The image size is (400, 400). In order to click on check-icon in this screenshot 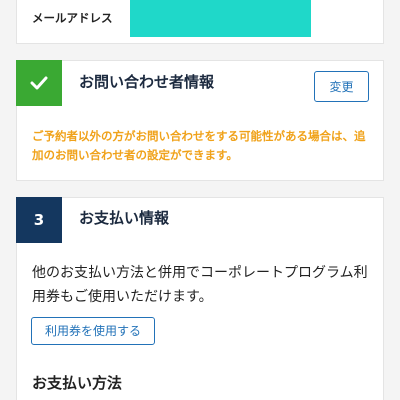, I will do `click(39, 83)`.